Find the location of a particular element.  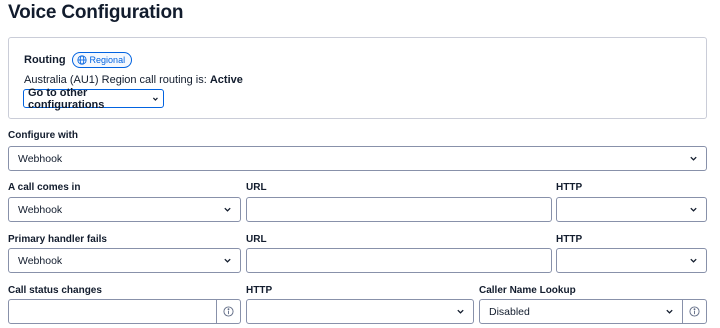

primary-fails-select: Webhook is located at coordinates (124, 260).